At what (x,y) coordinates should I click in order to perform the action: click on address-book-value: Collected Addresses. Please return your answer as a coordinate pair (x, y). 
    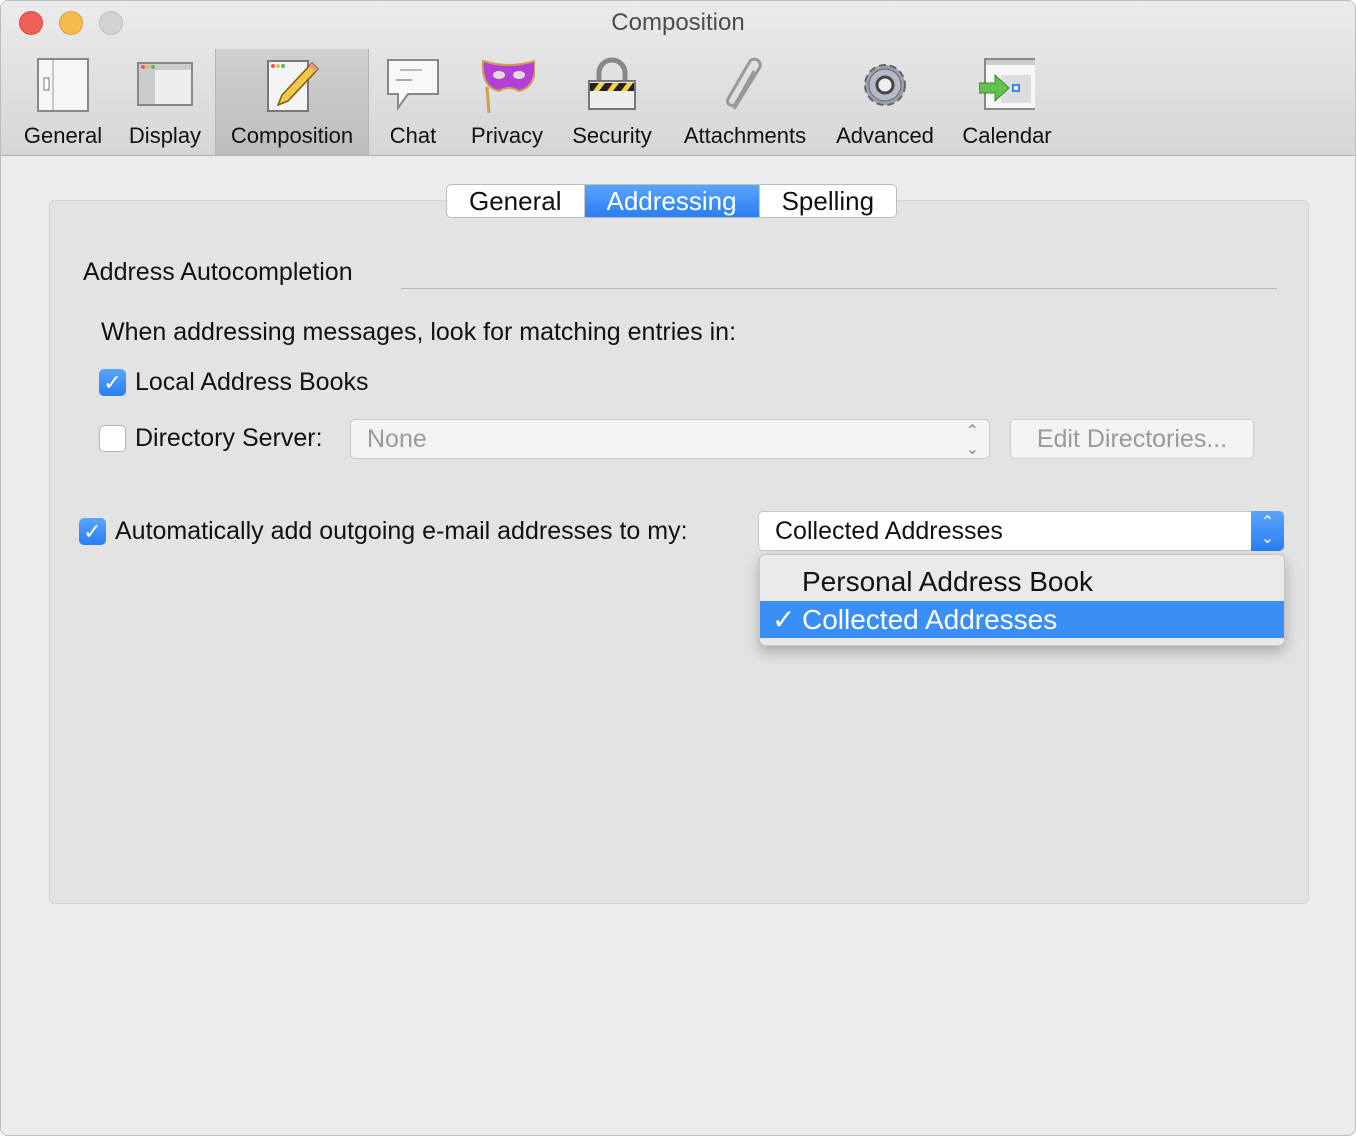
    Looking at the image, I should click on (889, 531).